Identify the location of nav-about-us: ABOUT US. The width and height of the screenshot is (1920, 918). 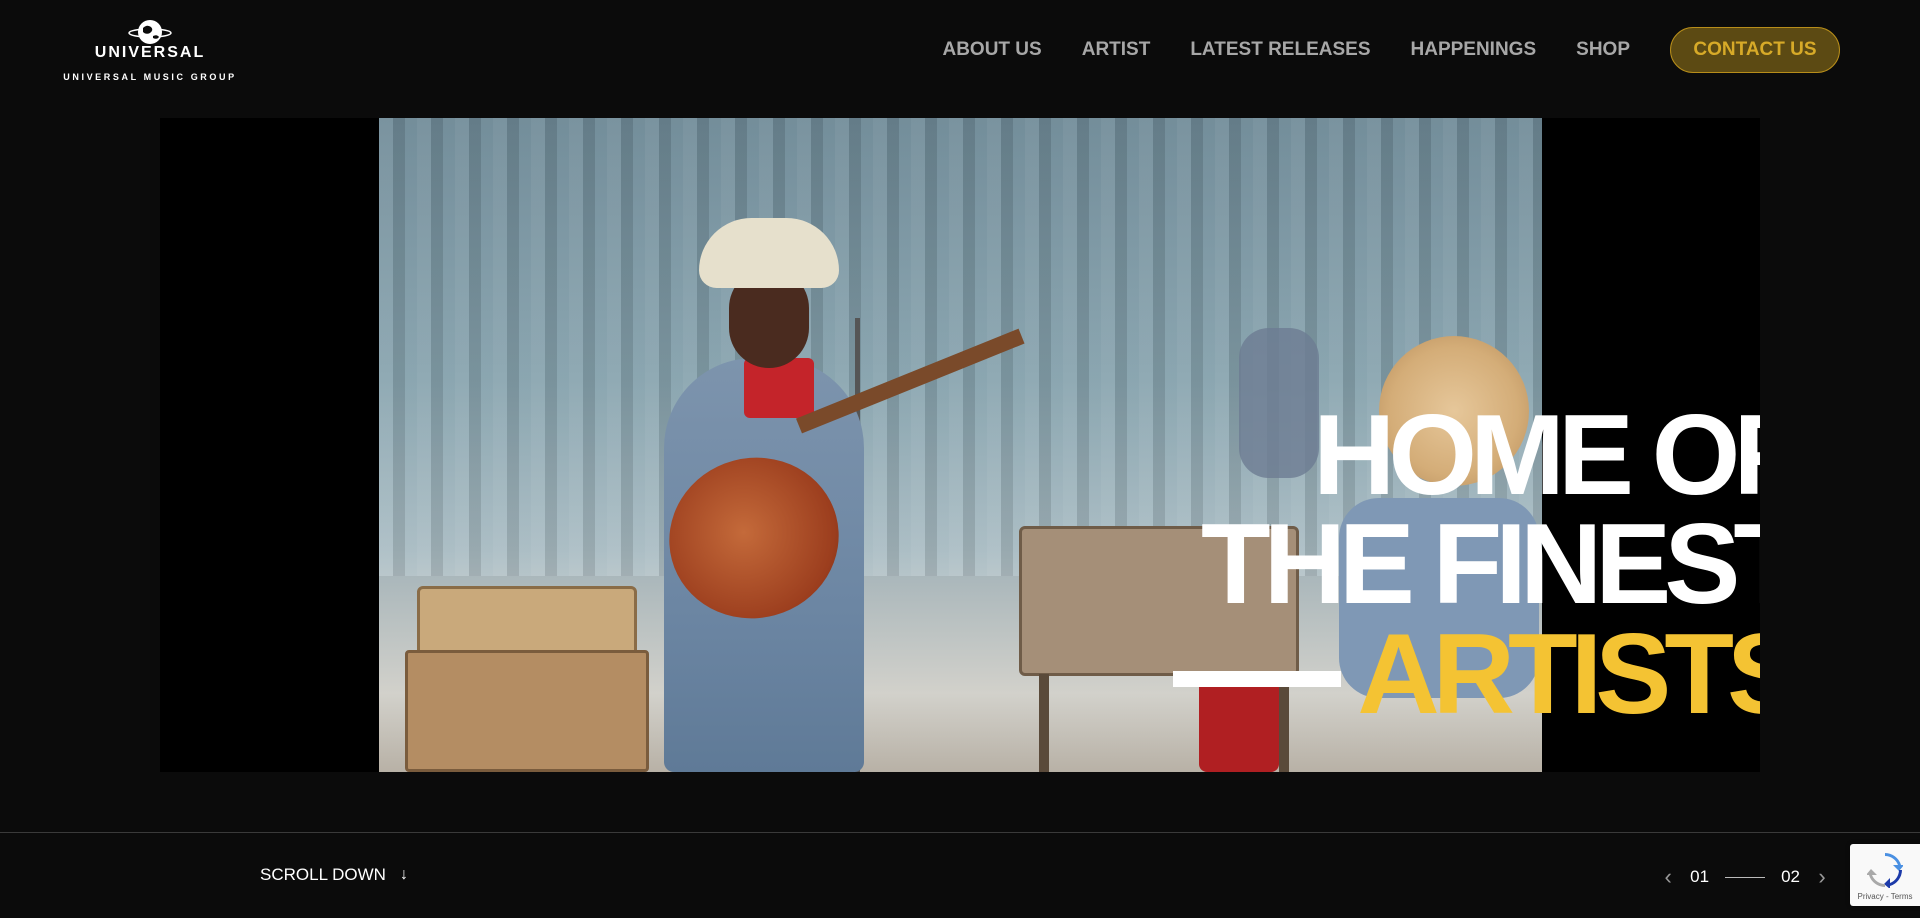
(991, 50).